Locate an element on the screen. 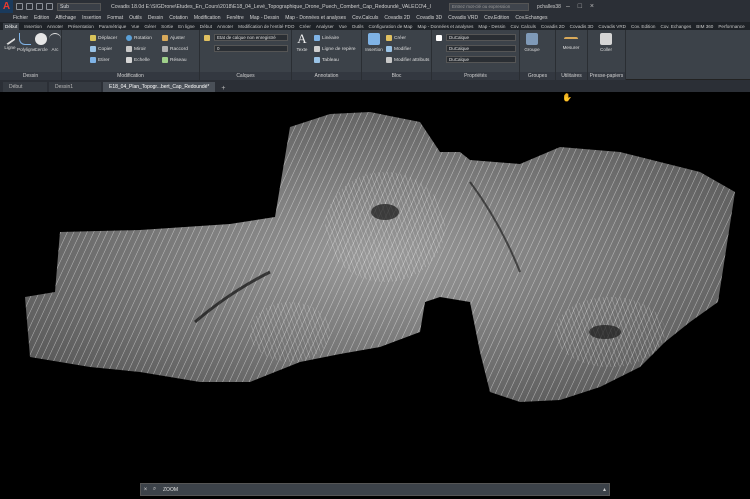 The height and width of the screenshot is (499, 750). move-icon is located at coordinates (93, 38).